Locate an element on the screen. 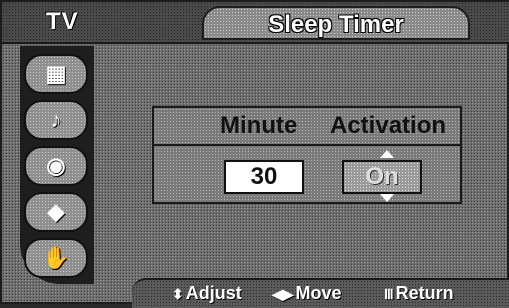 The width and height of the screenshot is (509, 308). up-arrow-icon is located at coordinates (387, 154).